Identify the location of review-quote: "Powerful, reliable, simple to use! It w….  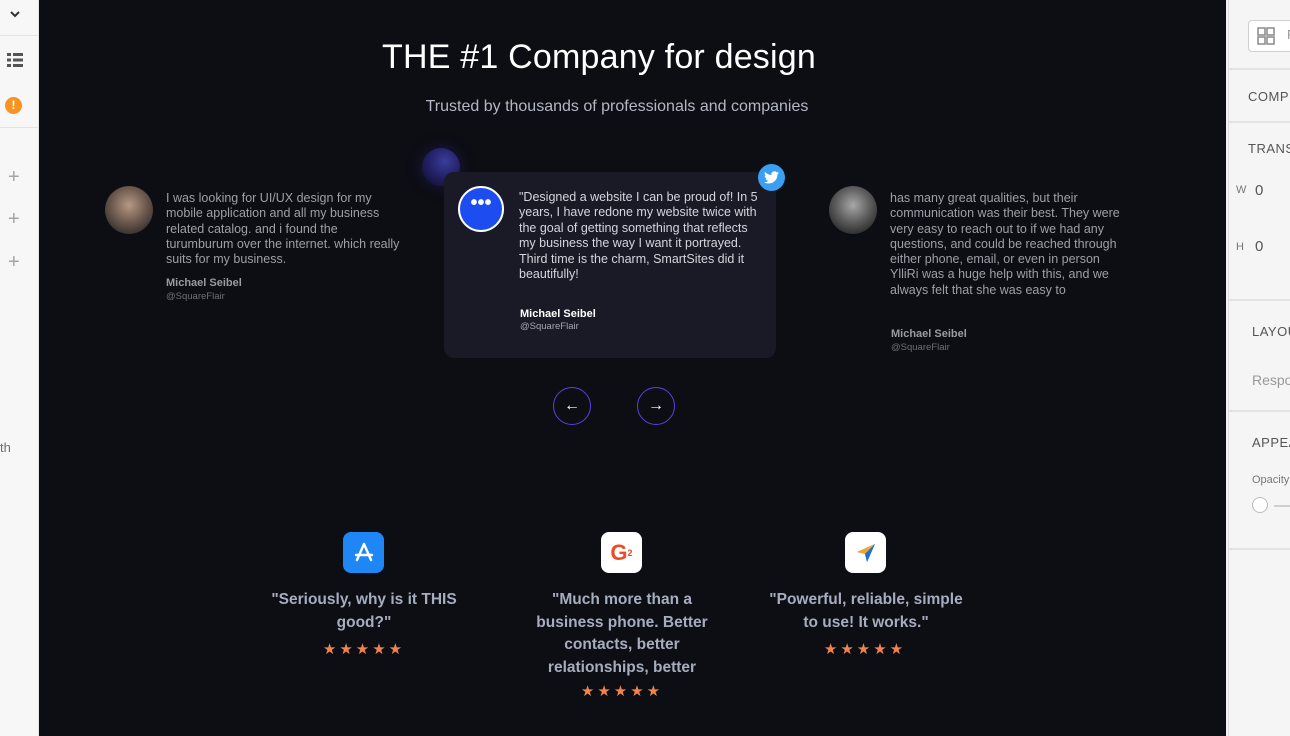
(866, 611).